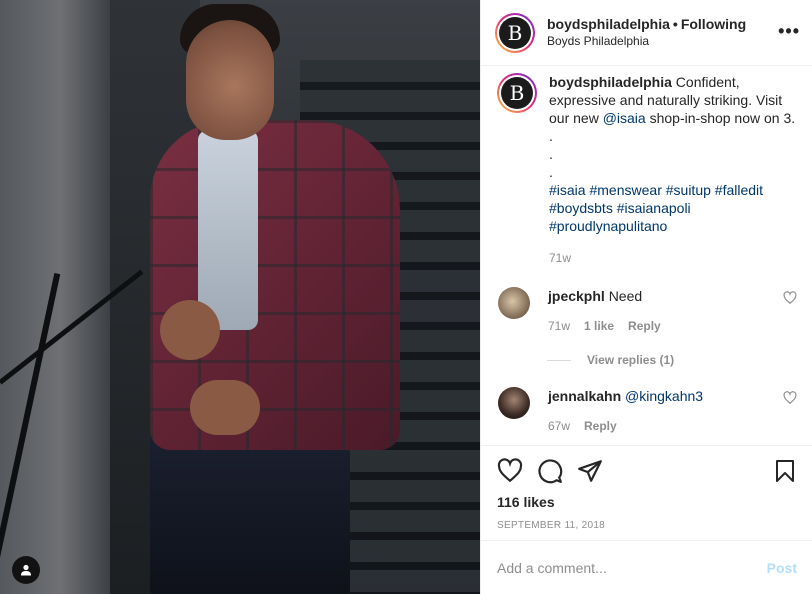 The image size is (812, 594). I want to click on caption-time: 71w, so click(673, 258).